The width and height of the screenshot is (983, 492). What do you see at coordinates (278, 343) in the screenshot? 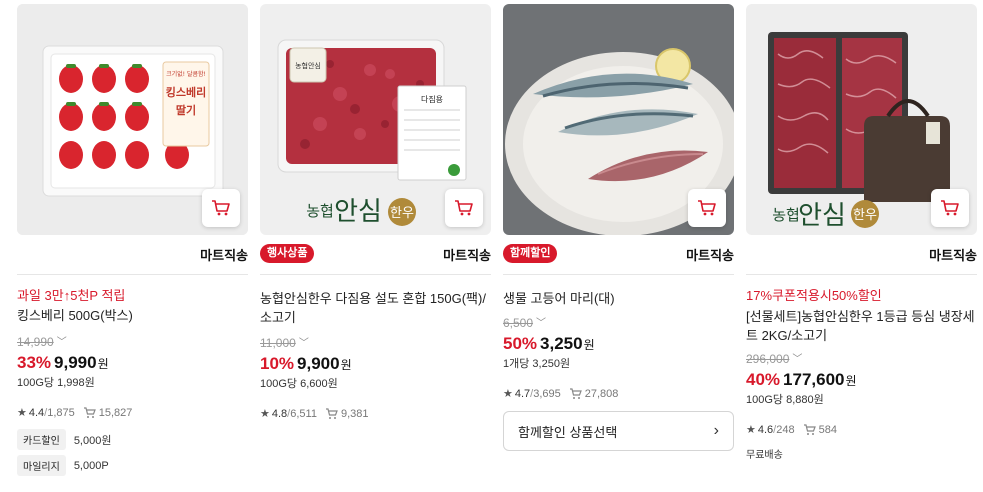
I see `original-price: 11,000` at bounding box center [278, 343].